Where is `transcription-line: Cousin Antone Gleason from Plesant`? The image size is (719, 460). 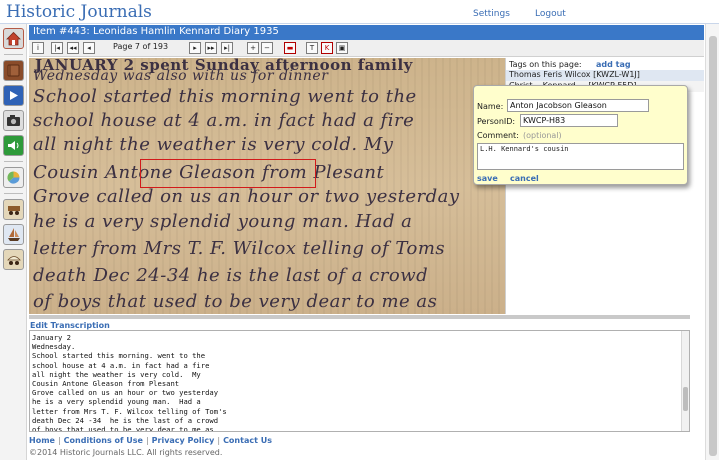 transcription-line: Cousin Antone Gleason from Plesant is located at coordinates (106, 384).